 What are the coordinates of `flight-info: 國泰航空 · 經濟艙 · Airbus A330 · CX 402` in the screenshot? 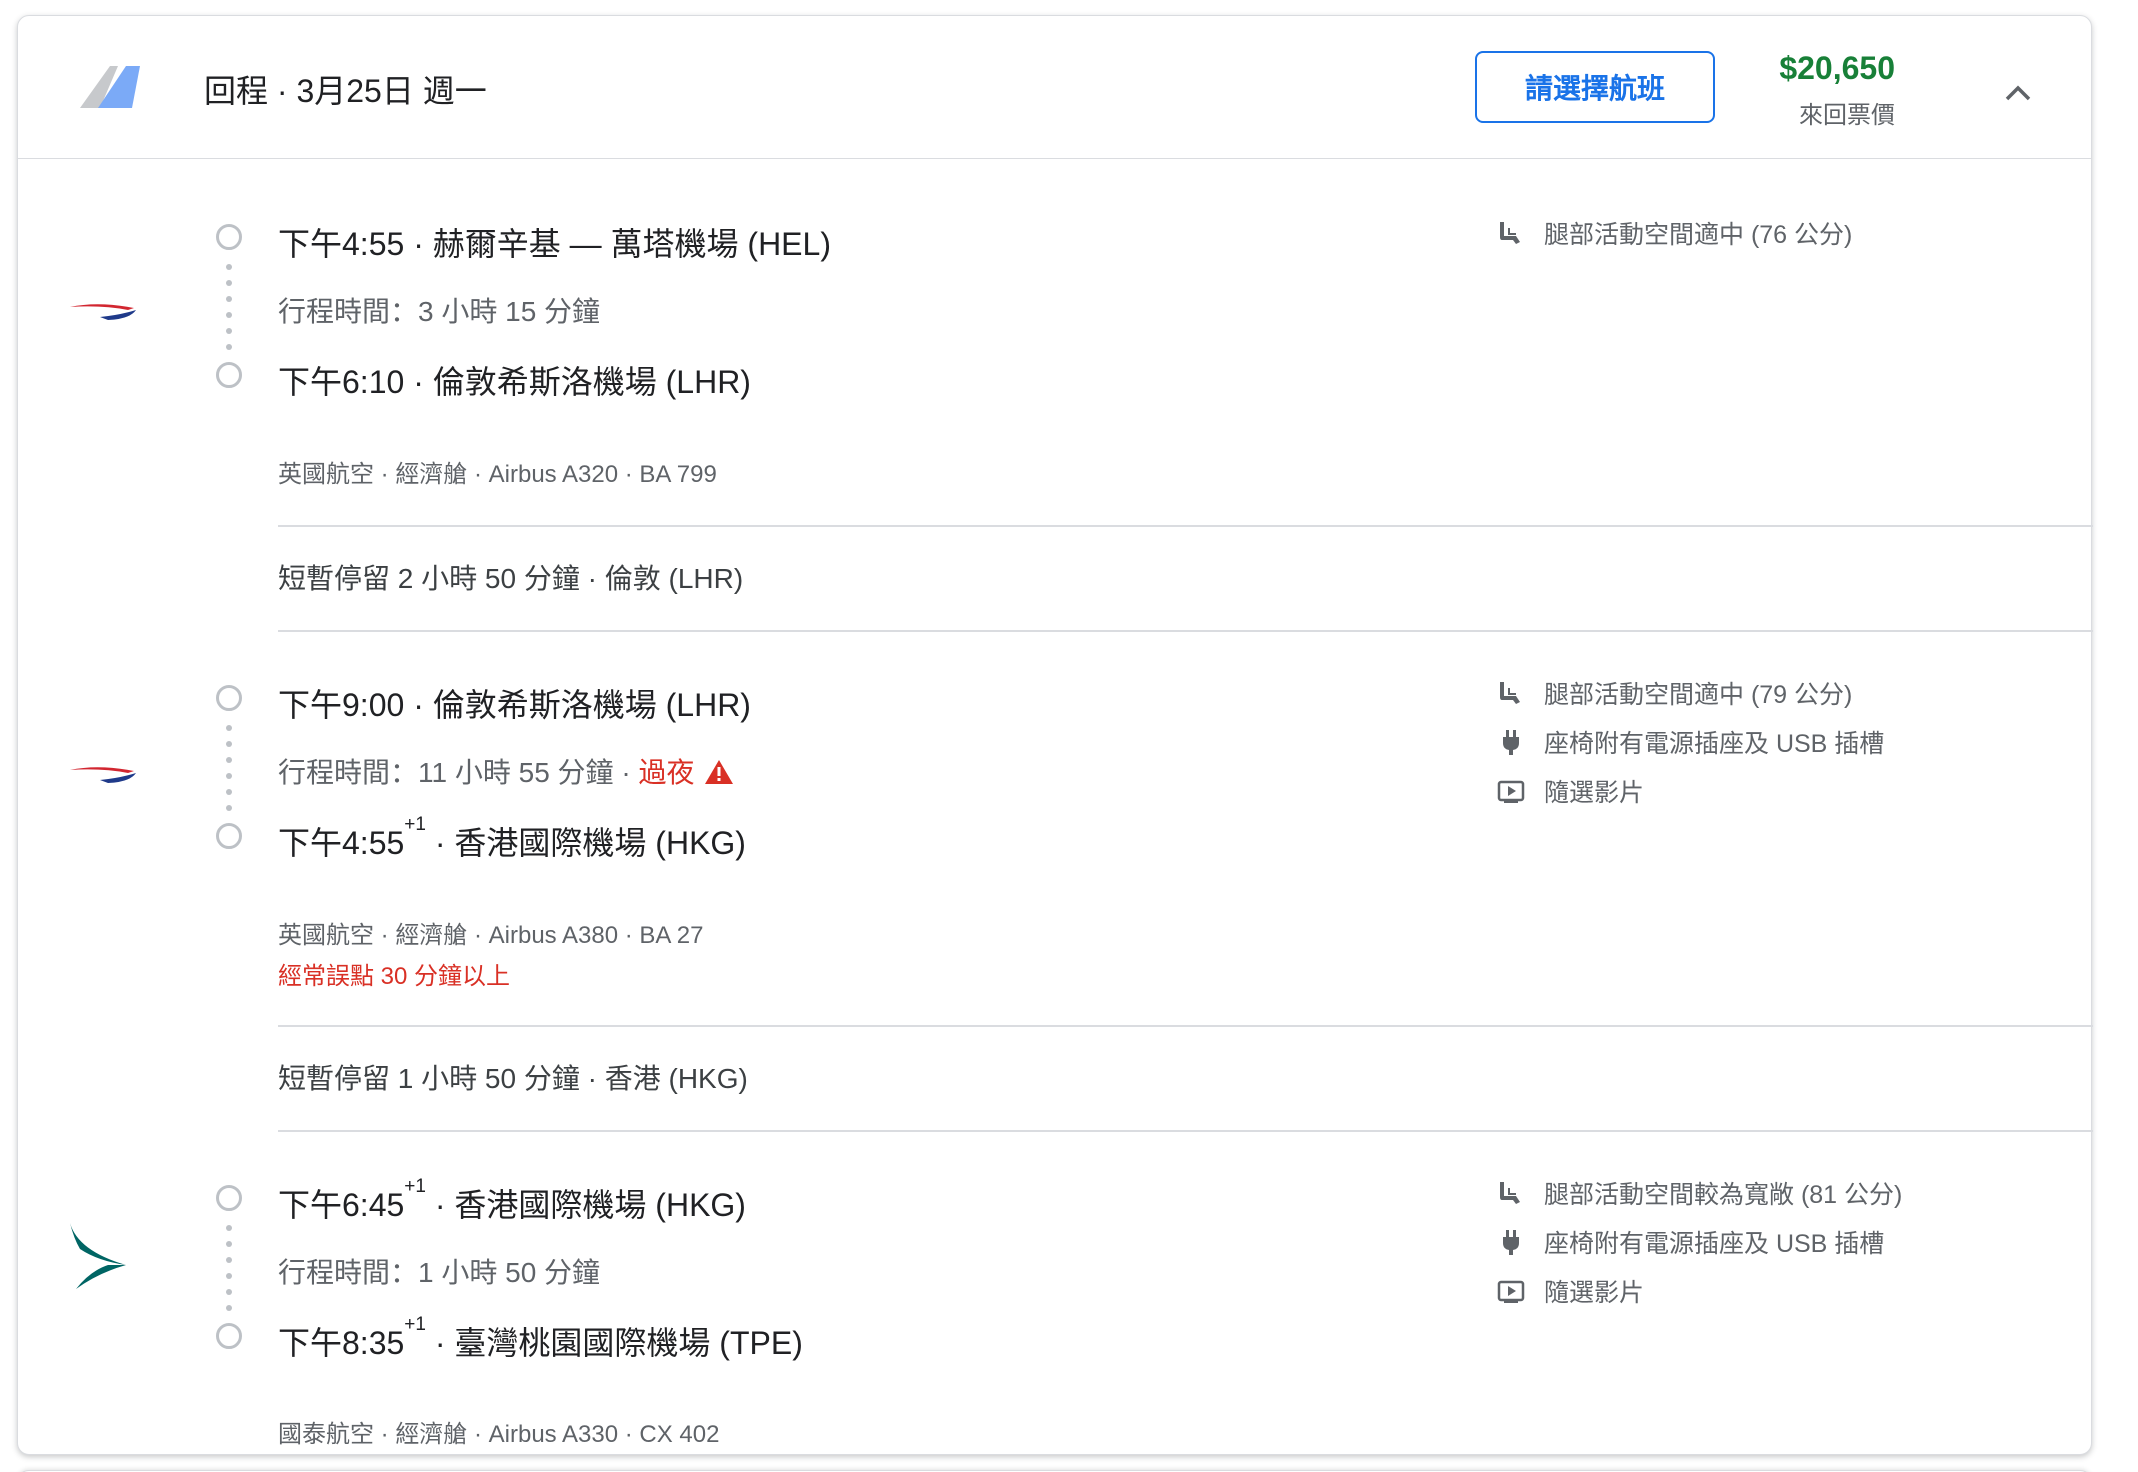 It's located at (499, 1434).